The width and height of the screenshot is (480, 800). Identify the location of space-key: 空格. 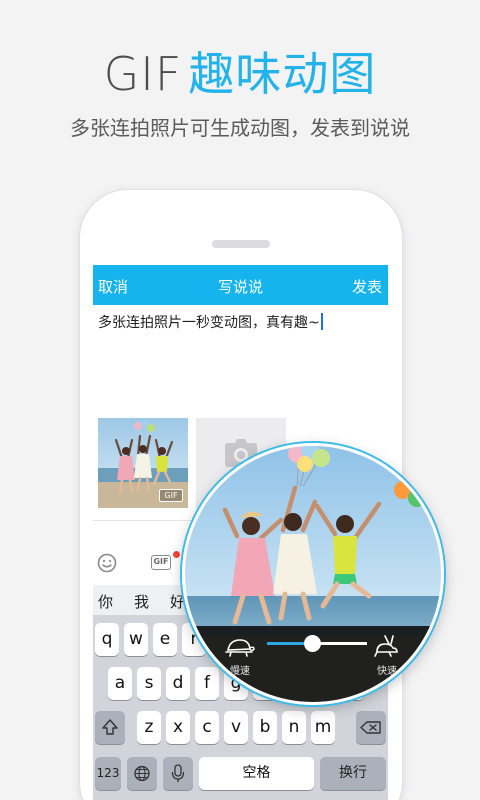
(256, 773).